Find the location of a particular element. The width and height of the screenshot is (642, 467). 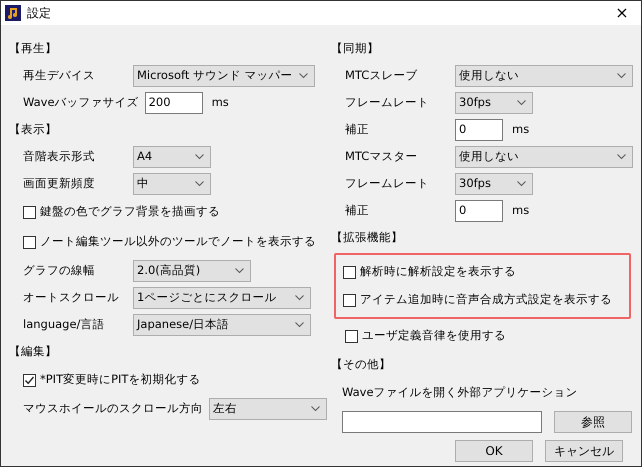

browse-button: 参照 is located at coordinates (593, 422).